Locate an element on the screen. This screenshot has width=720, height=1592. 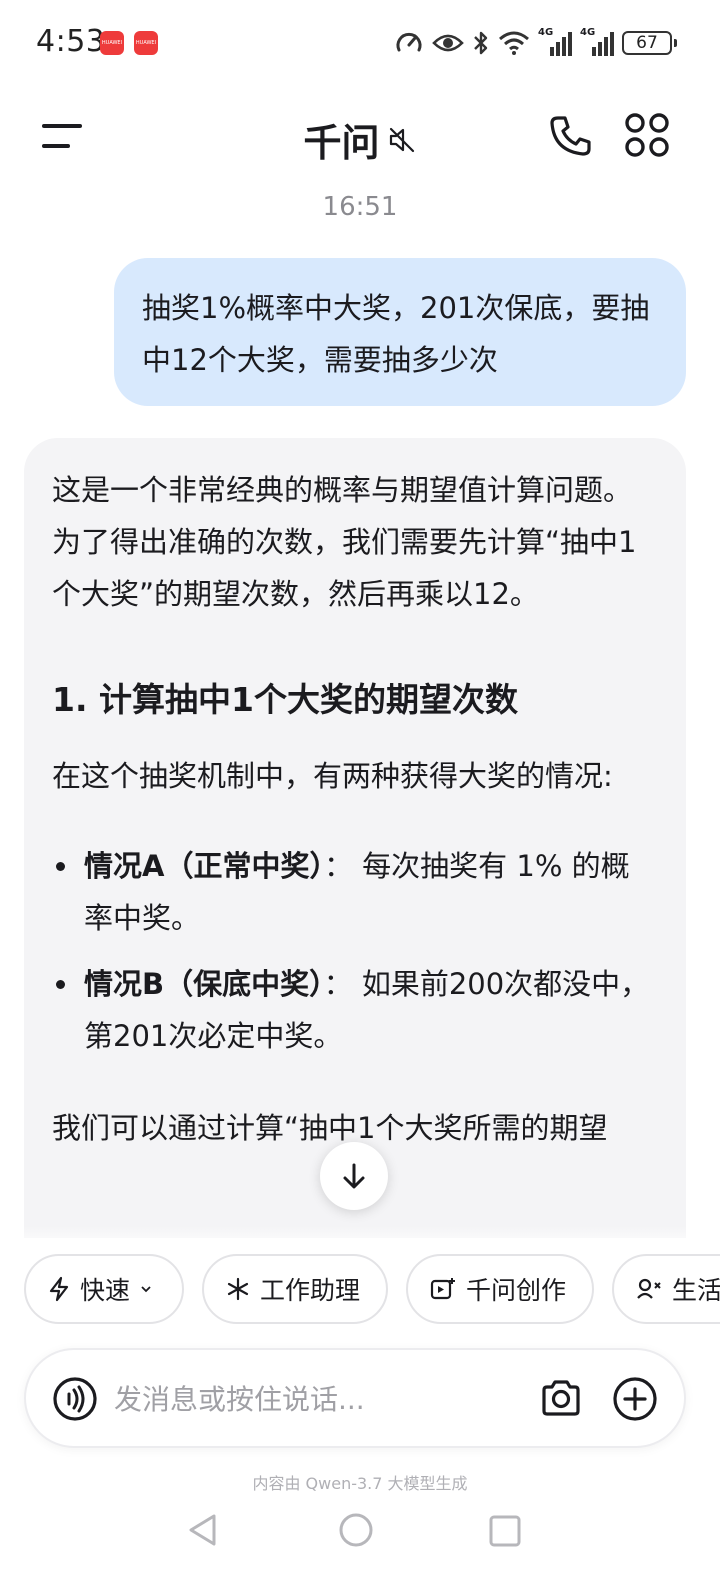
message-input-bar is located at coordinates (355, 1398).